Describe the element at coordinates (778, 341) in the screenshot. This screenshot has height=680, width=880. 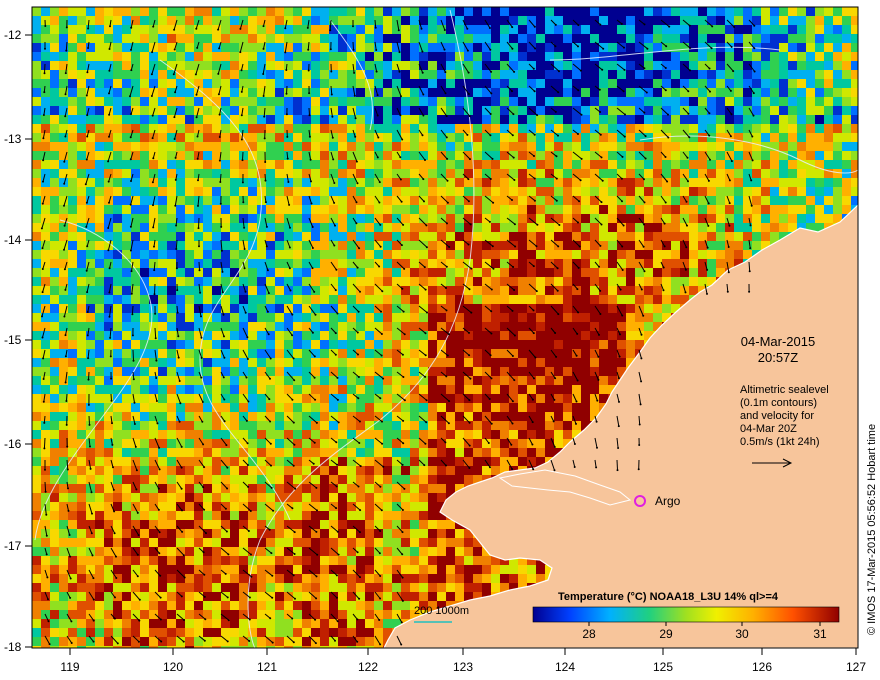
I see `observation-date-line: 04-Mar-2015` at that location.